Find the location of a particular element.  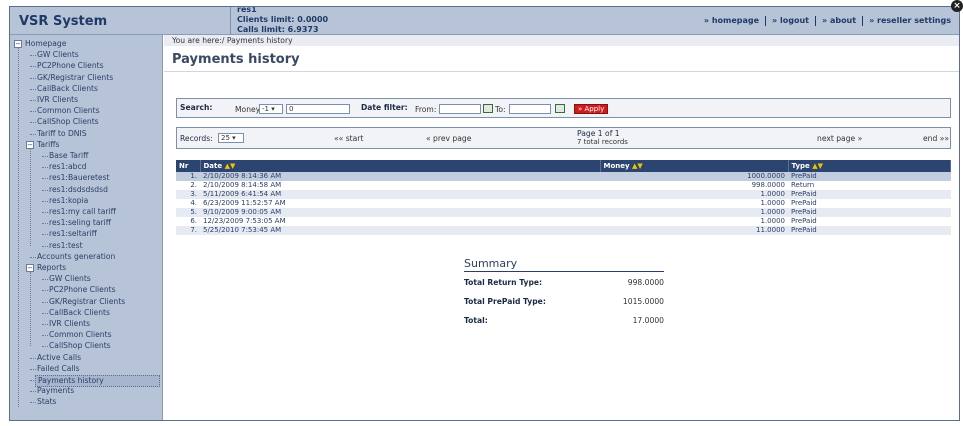

cell-date: 5/11/2009 6:41:54 AM is located at coordinates (400, 194).